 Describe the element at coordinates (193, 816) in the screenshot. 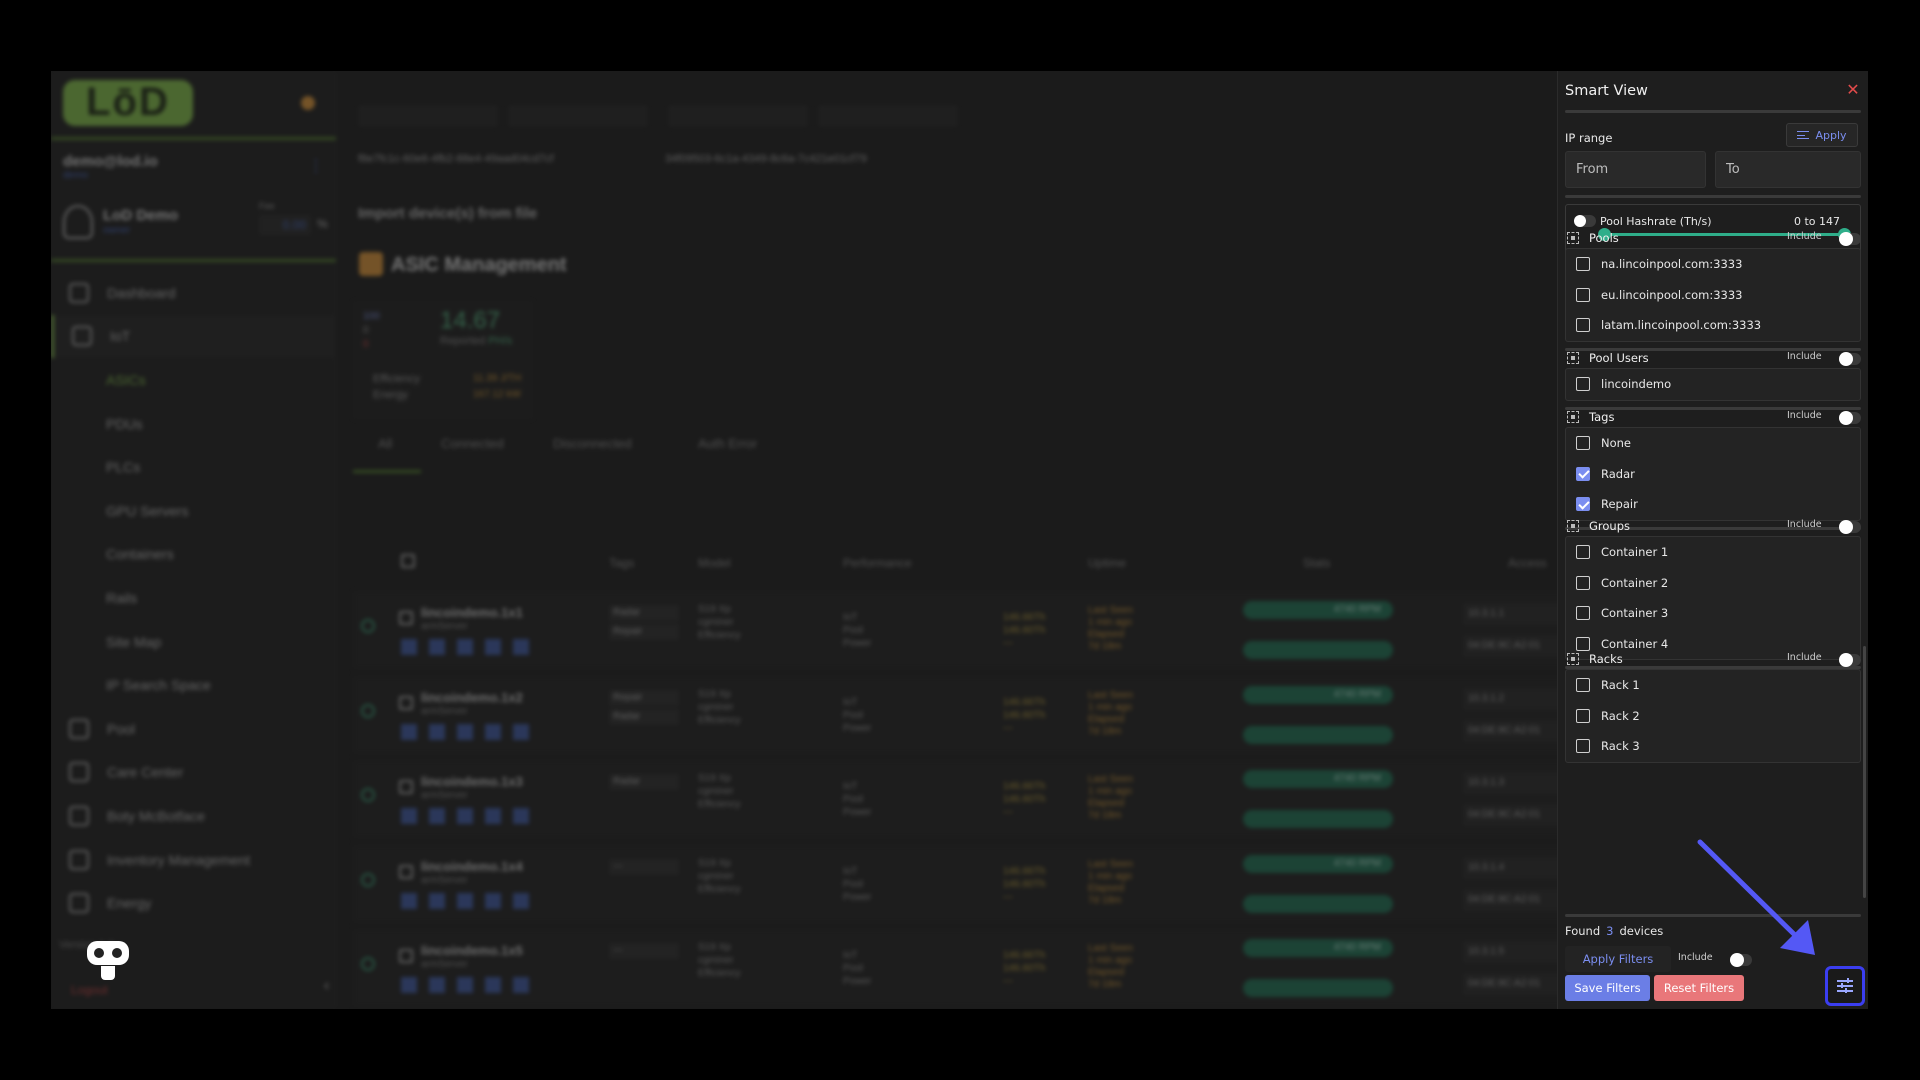

I see `sidebar-item: Boty McBotface` at that location.